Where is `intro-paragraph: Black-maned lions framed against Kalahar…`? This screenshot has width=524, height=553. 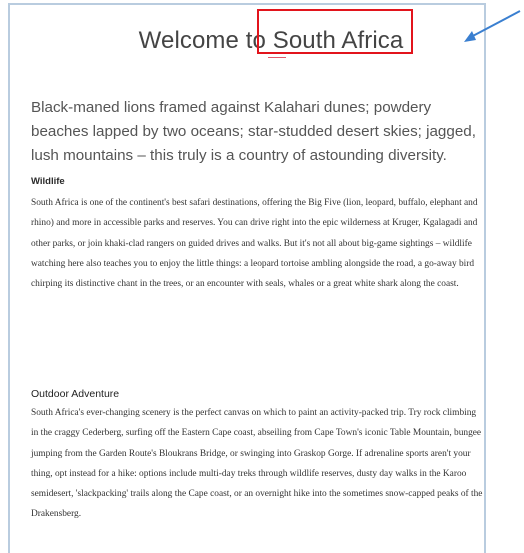 intro-paragraph: Black-maned lions framed against Kalahar… is located at coordinates (253, 131).